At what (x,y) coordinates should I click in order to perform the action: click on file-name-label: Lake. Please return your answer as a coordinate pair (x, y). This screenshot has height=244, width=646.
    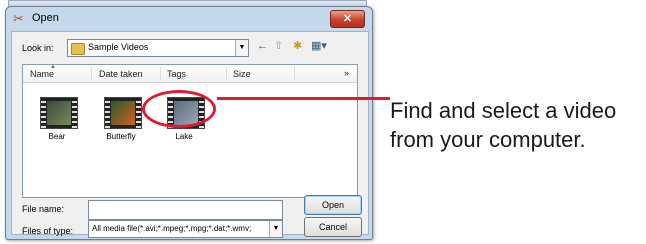
    Looking at the image, I should click on (184, 136).